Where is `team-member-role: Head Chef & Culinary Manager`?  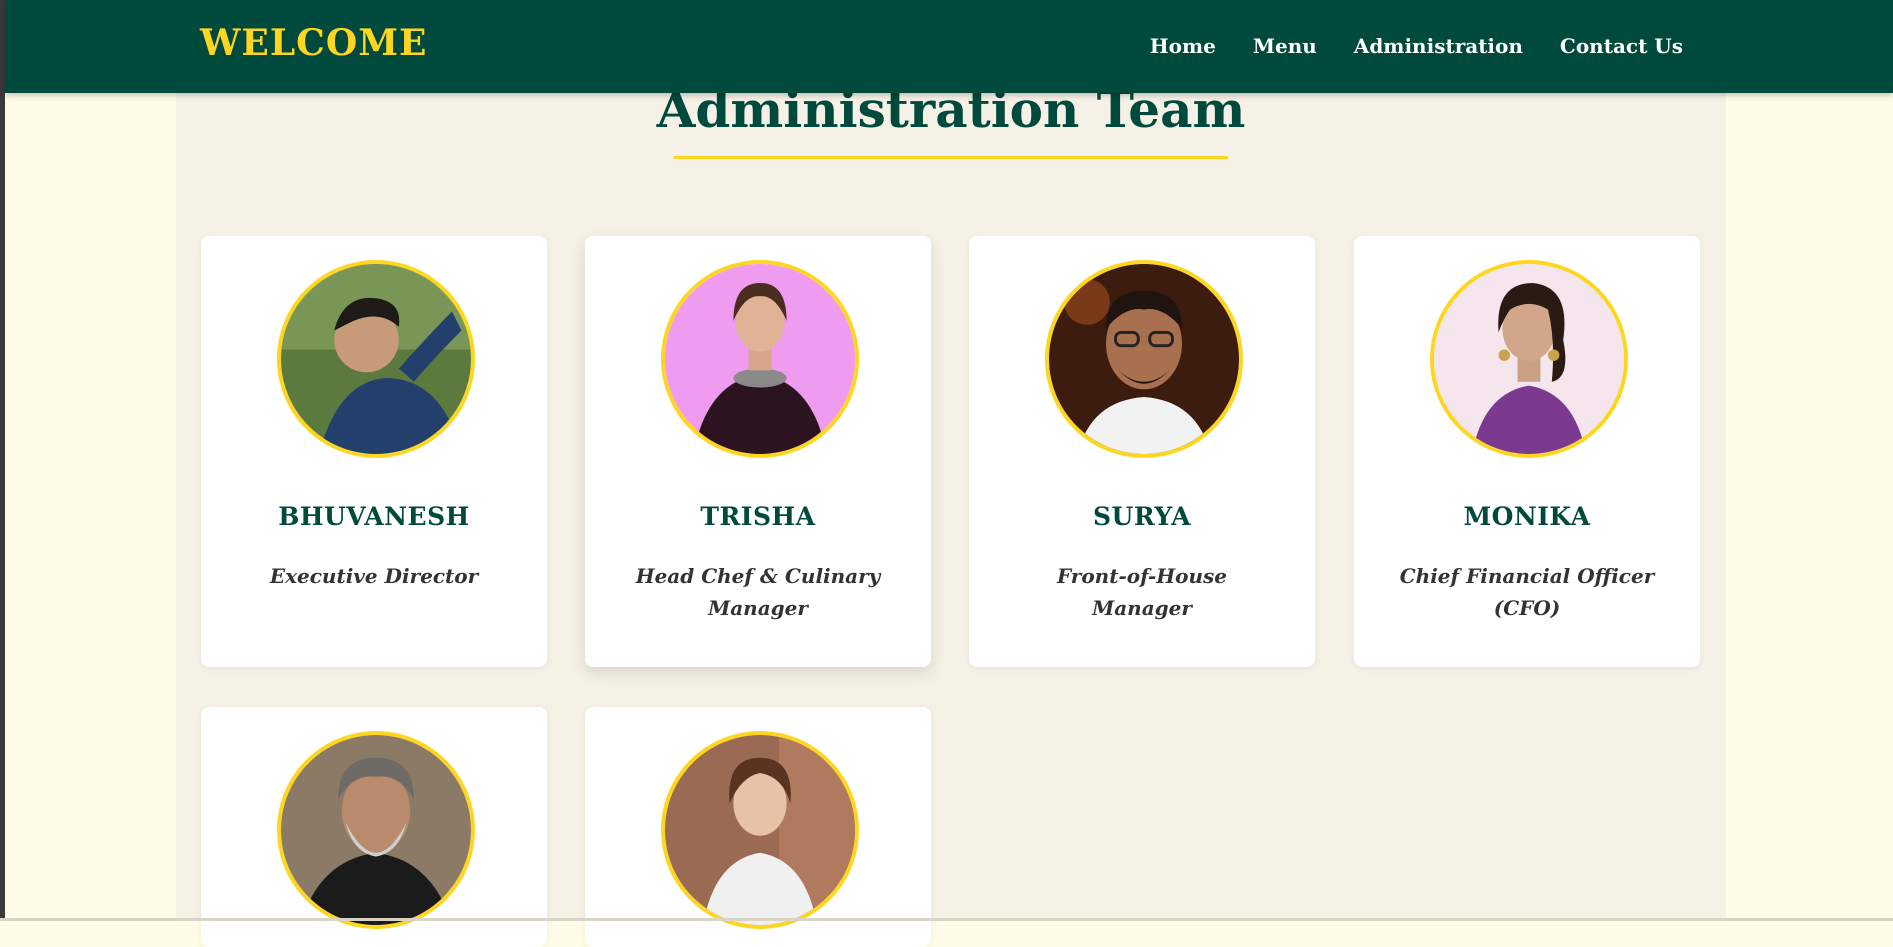
team-member-role: Head Chef & Culinary Manager is located at coordinates (758, 592).